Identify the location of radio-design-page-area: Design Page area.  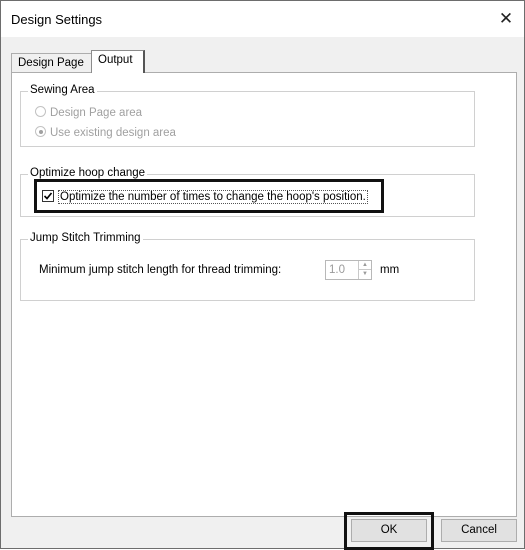
(88, 113).